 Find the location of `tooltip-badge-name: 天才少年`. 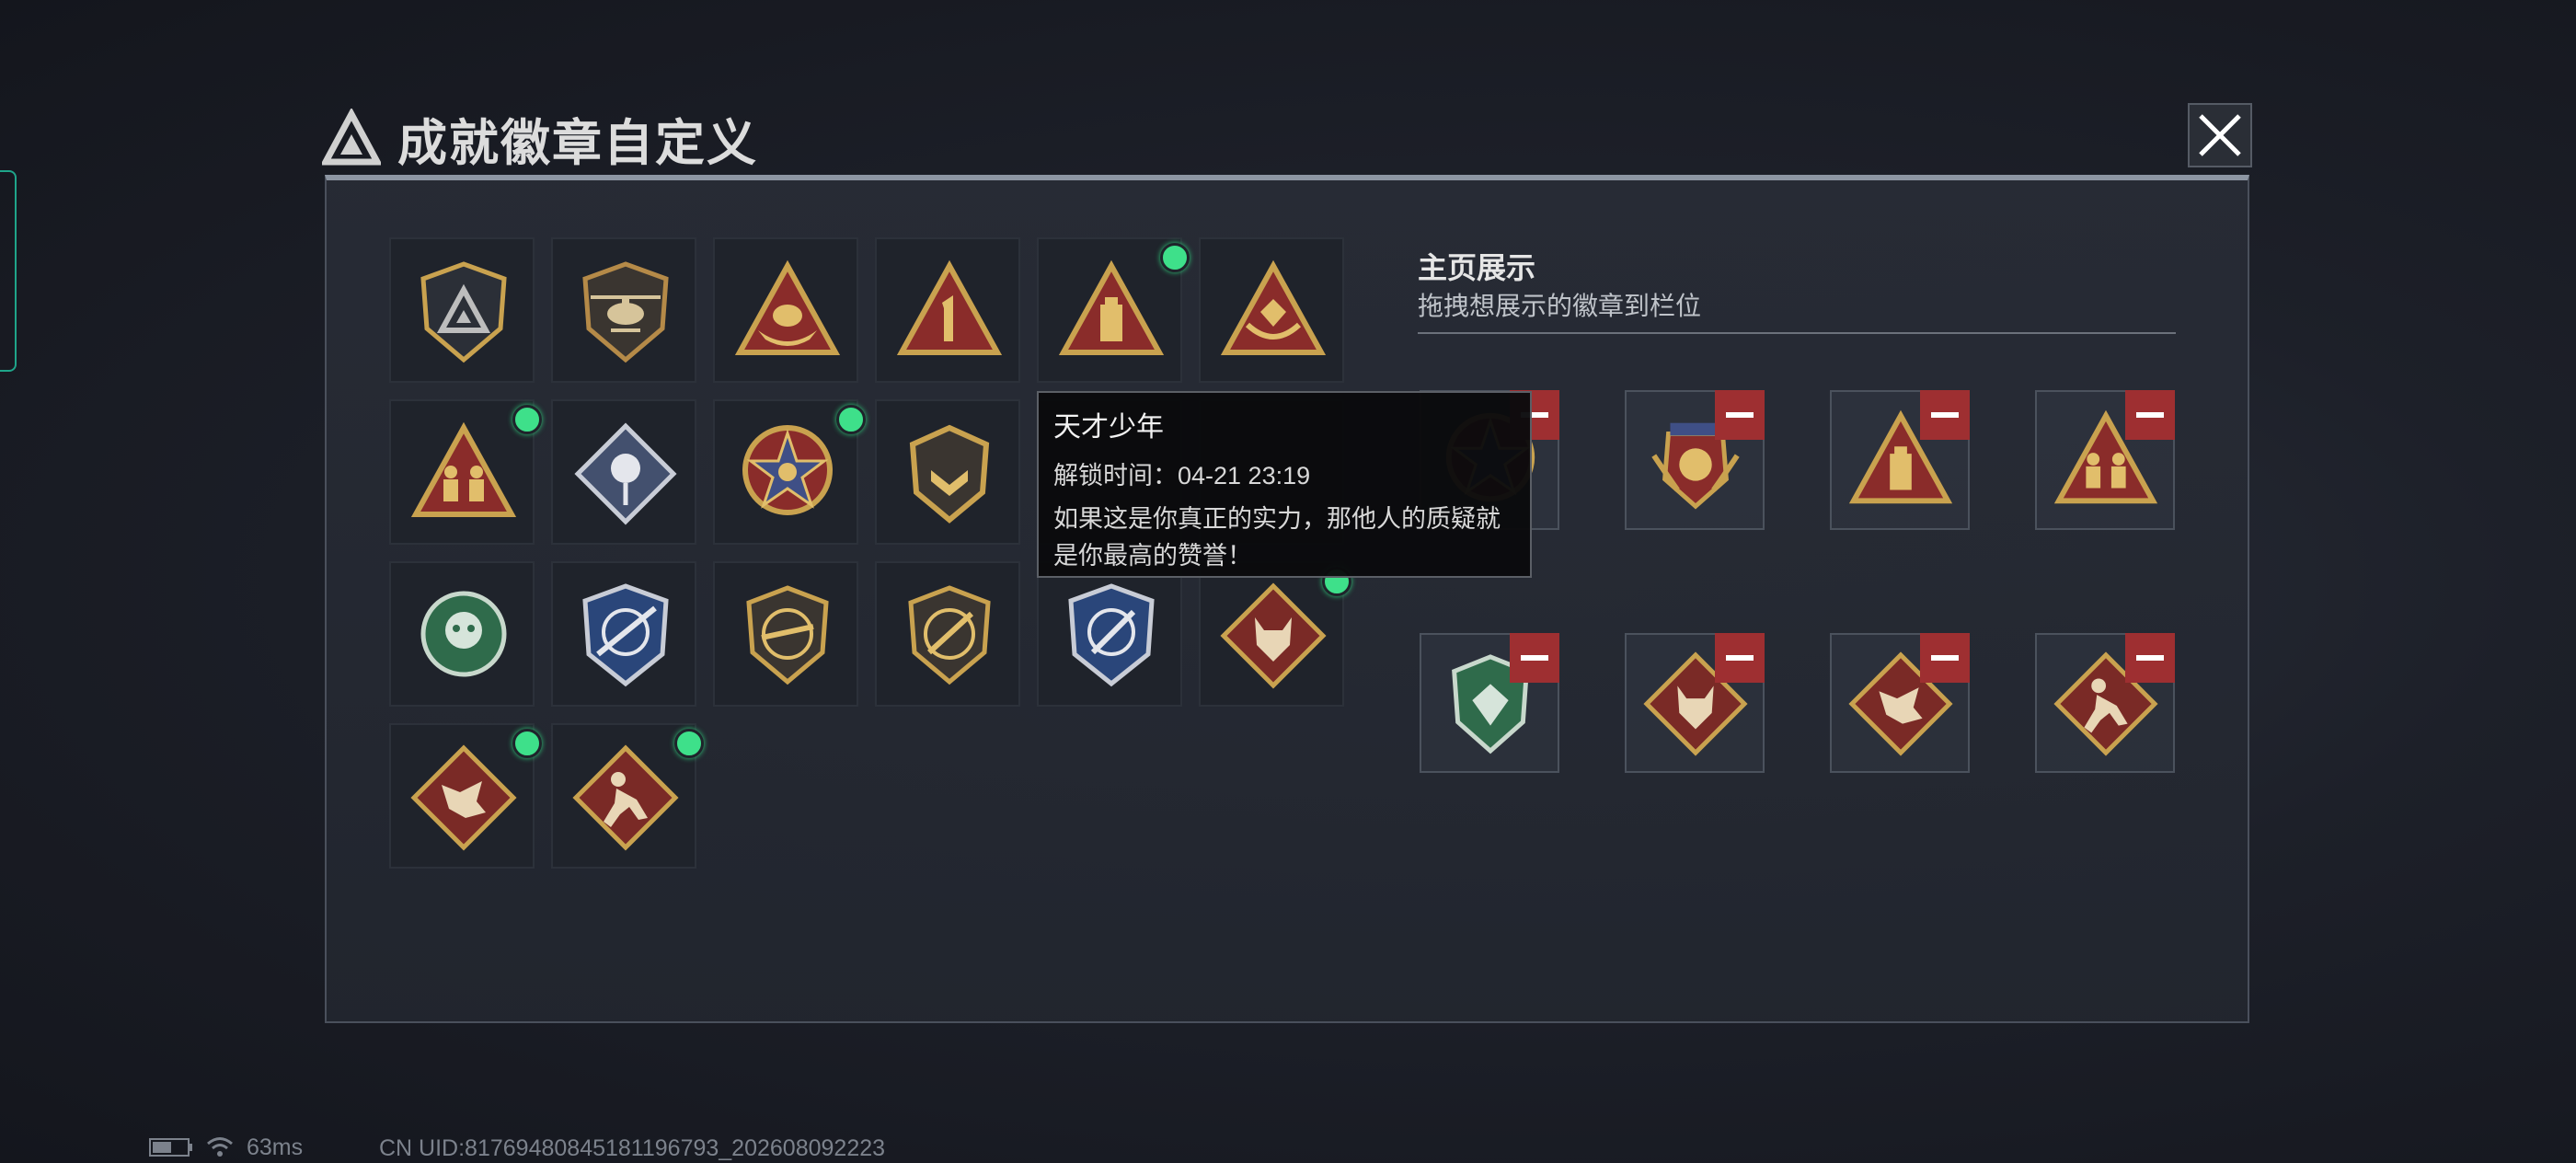

tooltip-badge-name: 天才少年 is located at coordinates (1108, 428).